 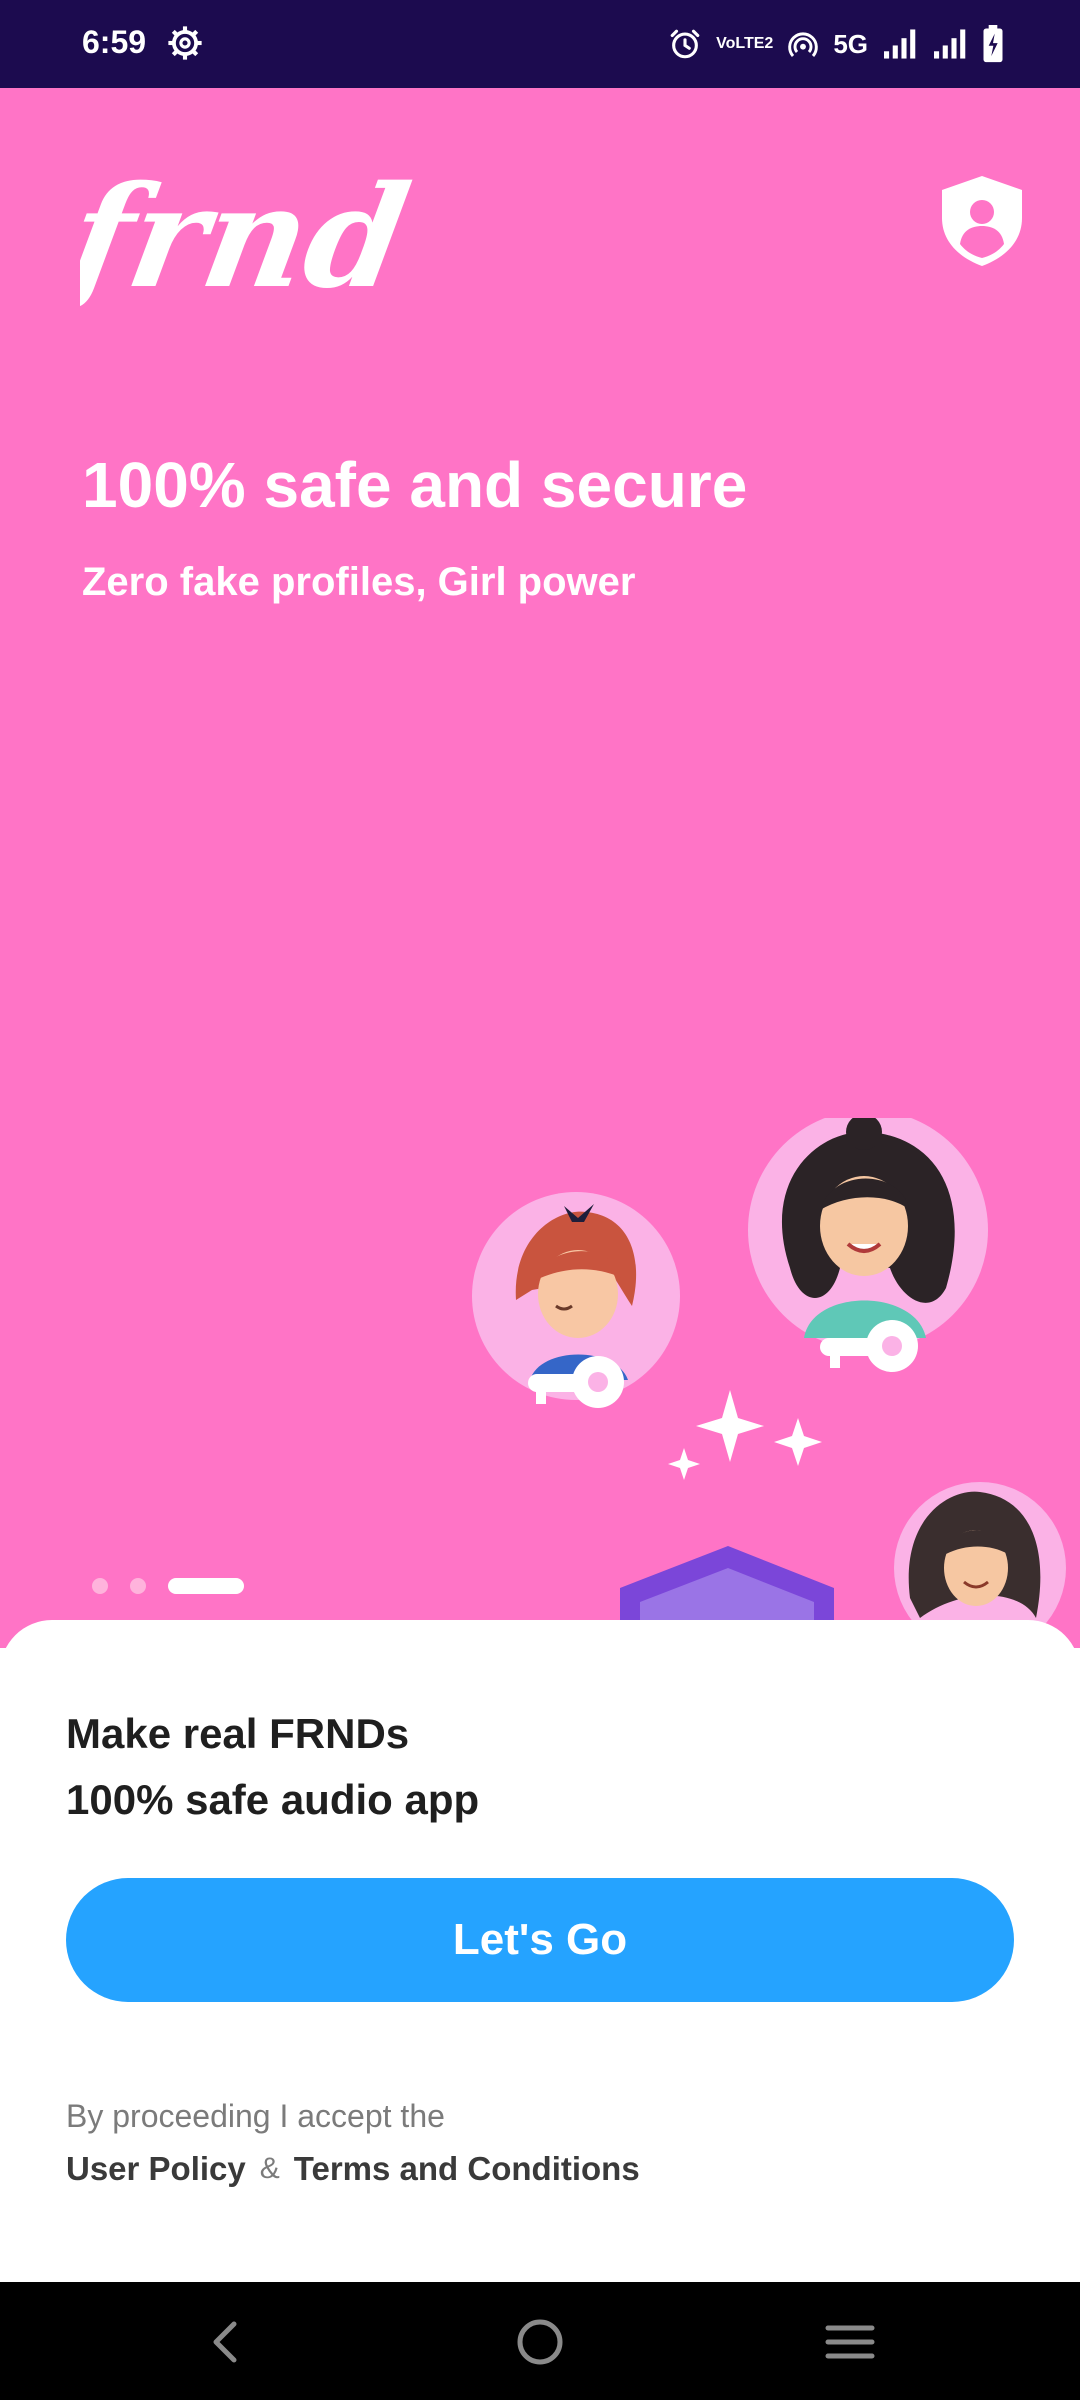 What do you see at coordinates (540, 1940) in the screenshot?
I see `lets-go-button: Let's Go` at bounding box center [540, 1940].